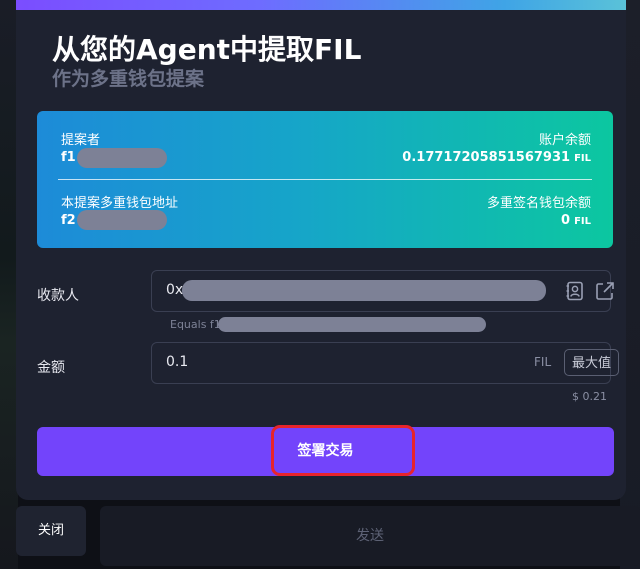 This screenshot has height=569, width=640. Describe the element at coordinates (566, 220) in the screenshot. I see `multisig-balance-amount: 0` at that location.